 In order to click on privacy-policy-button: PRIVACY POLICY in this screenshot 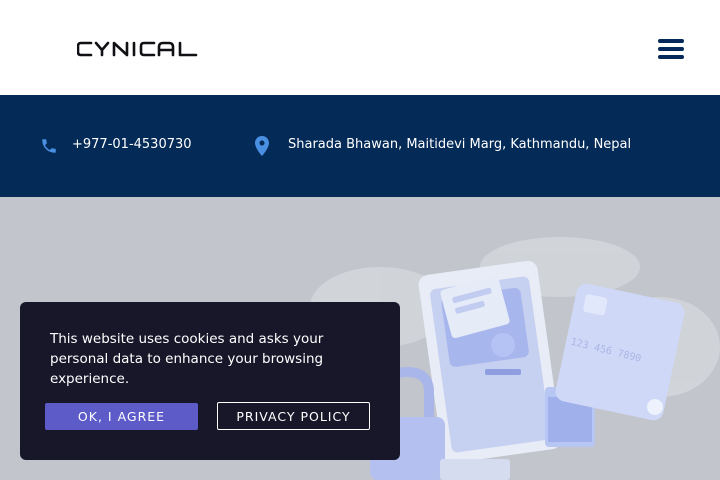, I will do `click(293, 416)`.